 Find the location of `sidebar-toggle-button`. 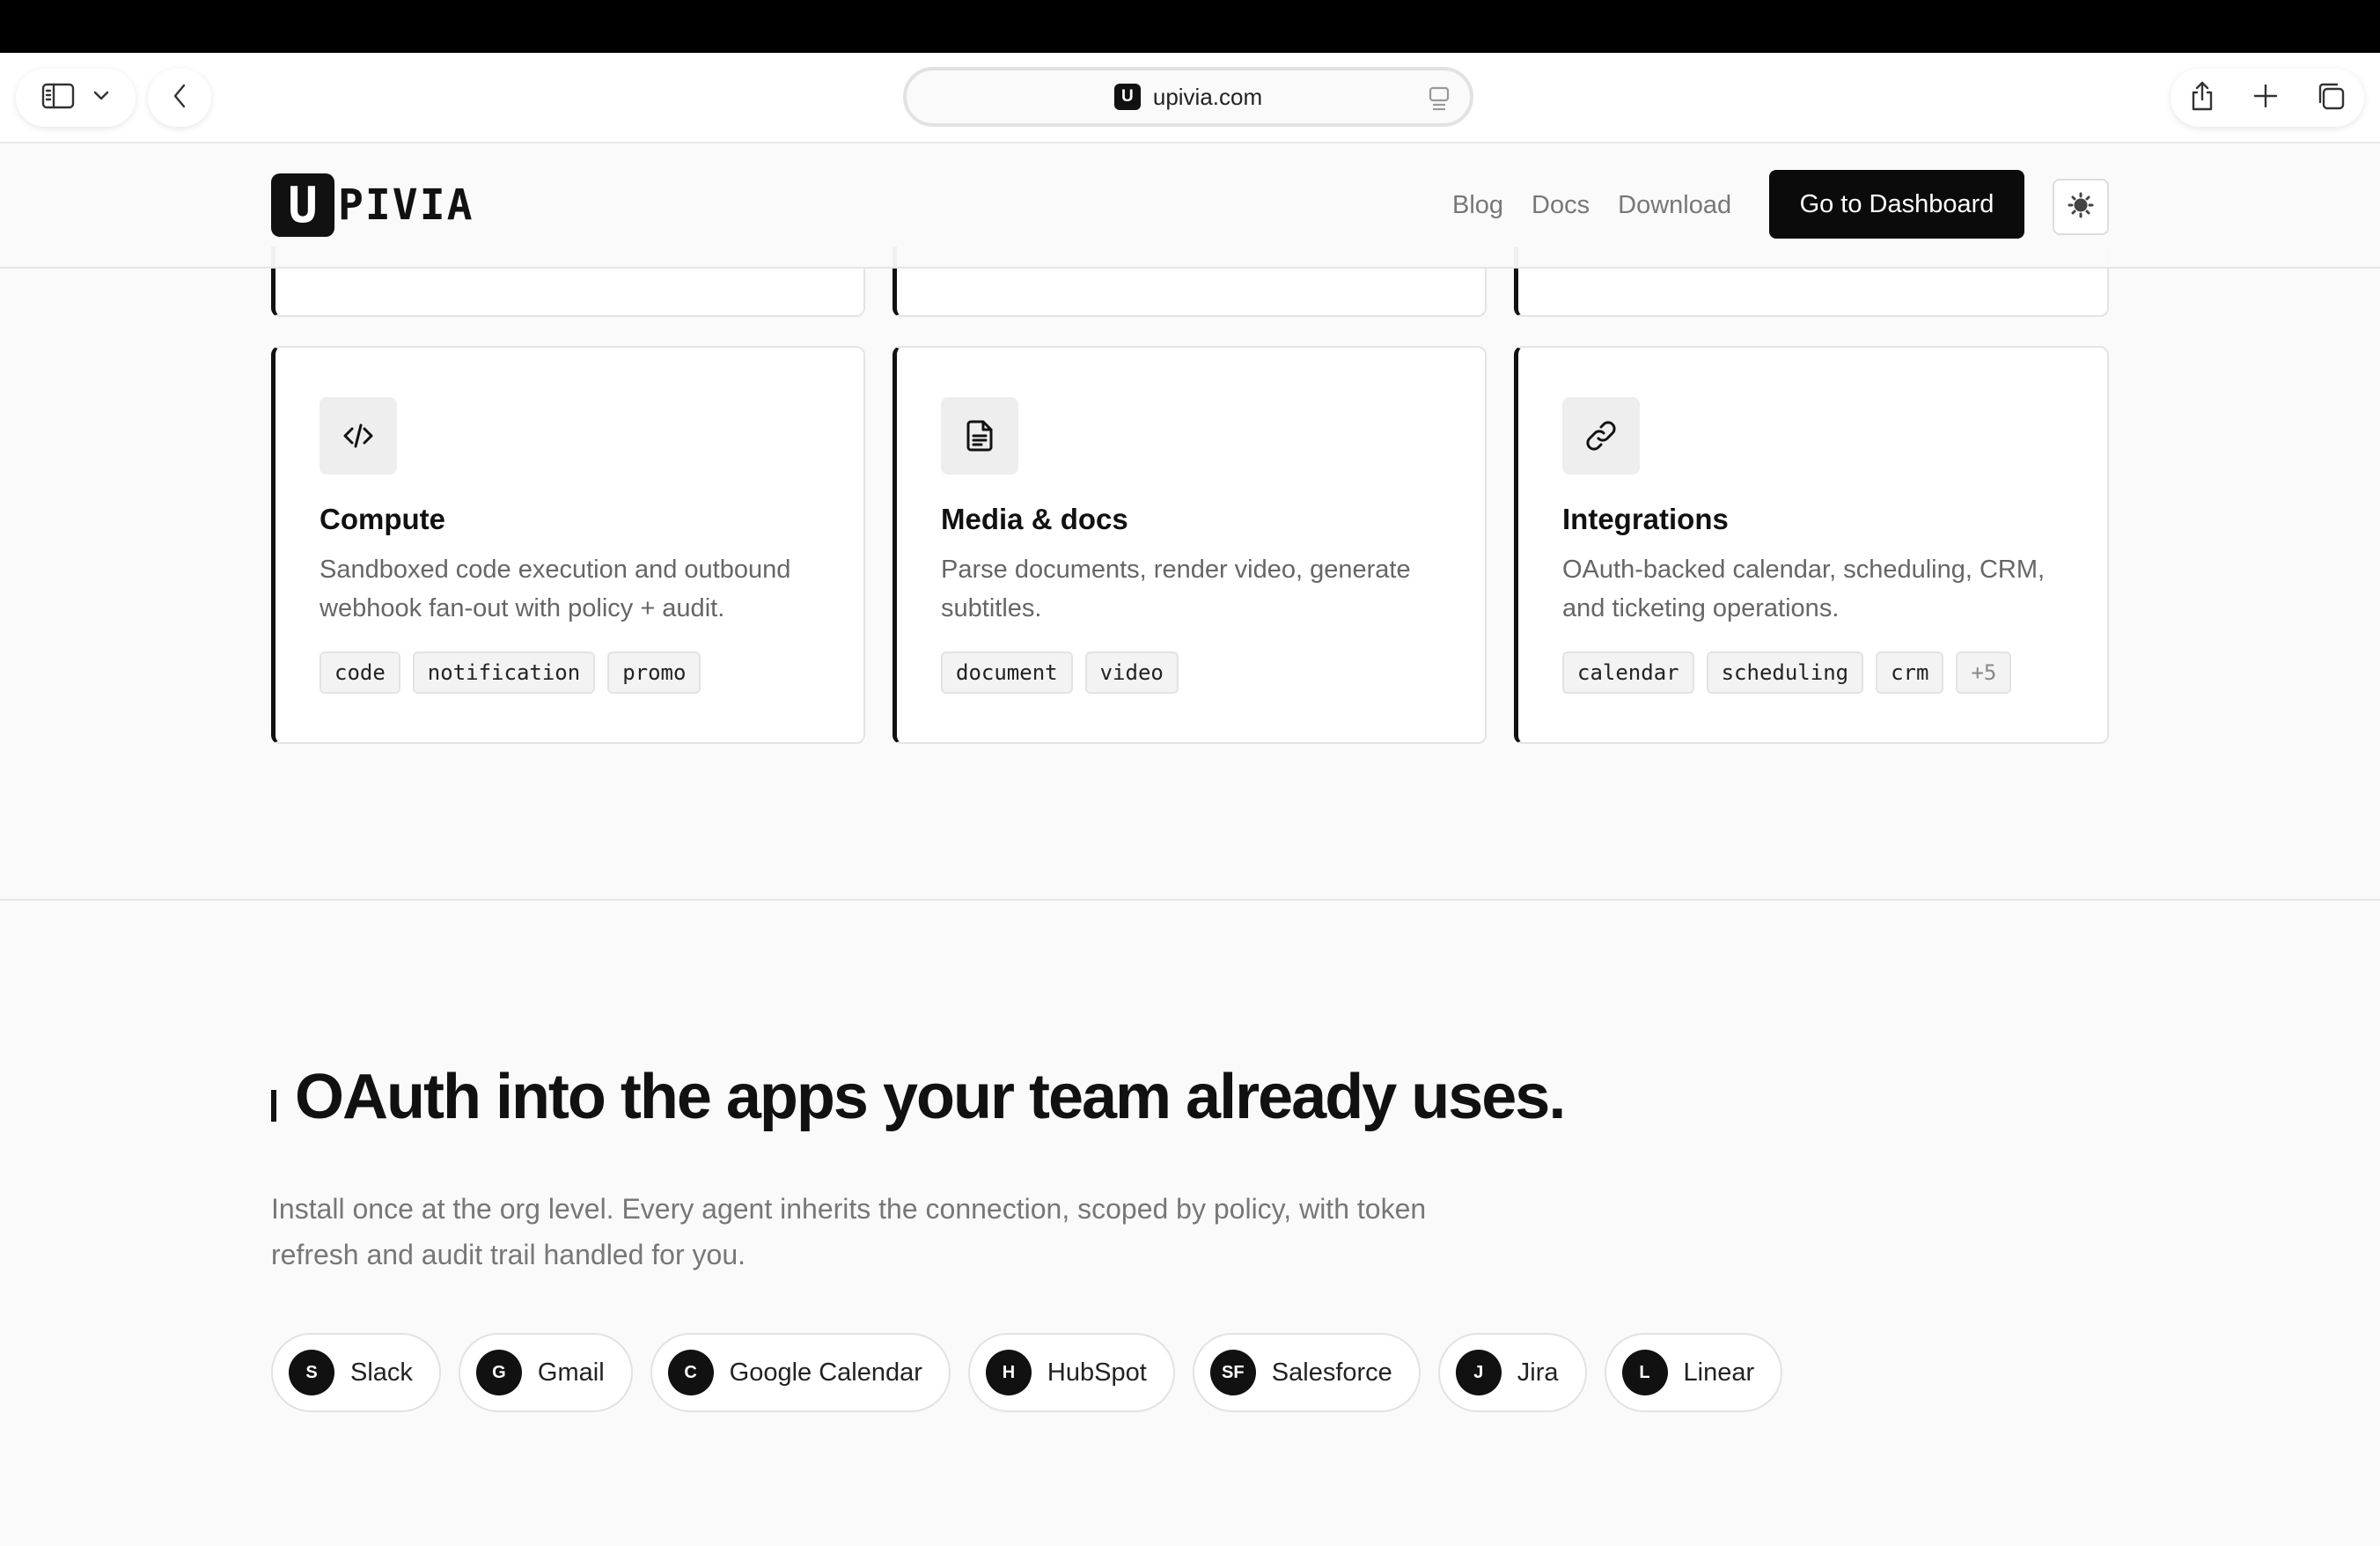

sidebar-toggle-button is located at coordinates (76, 98).